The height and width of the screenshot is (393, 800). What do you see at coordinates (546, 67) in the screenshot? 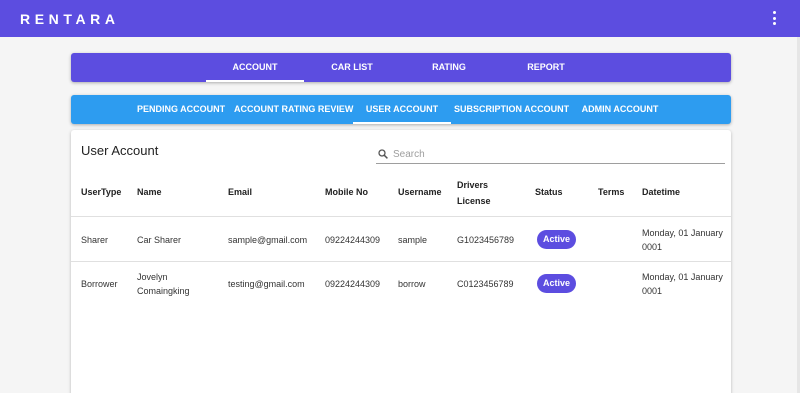
I see `tab-report: REPORT` at bounding box center [546, 67].